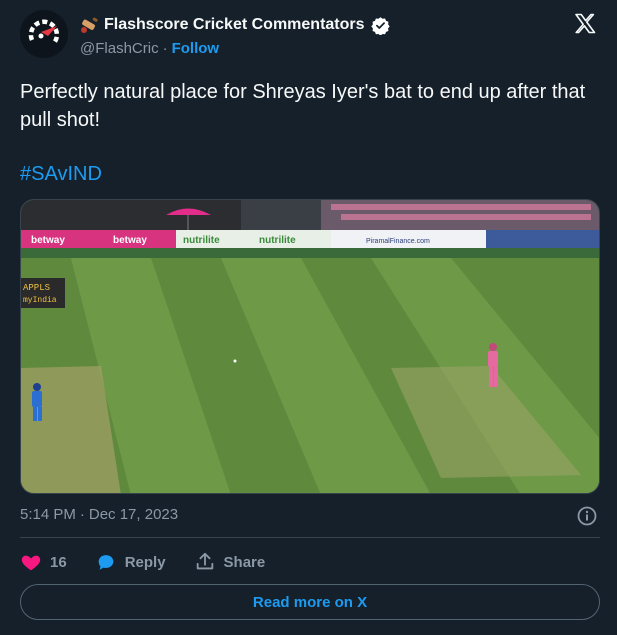 The image size is (617, 635). I want to click on hashtag-link: #SAvIND, so click(61, 174).